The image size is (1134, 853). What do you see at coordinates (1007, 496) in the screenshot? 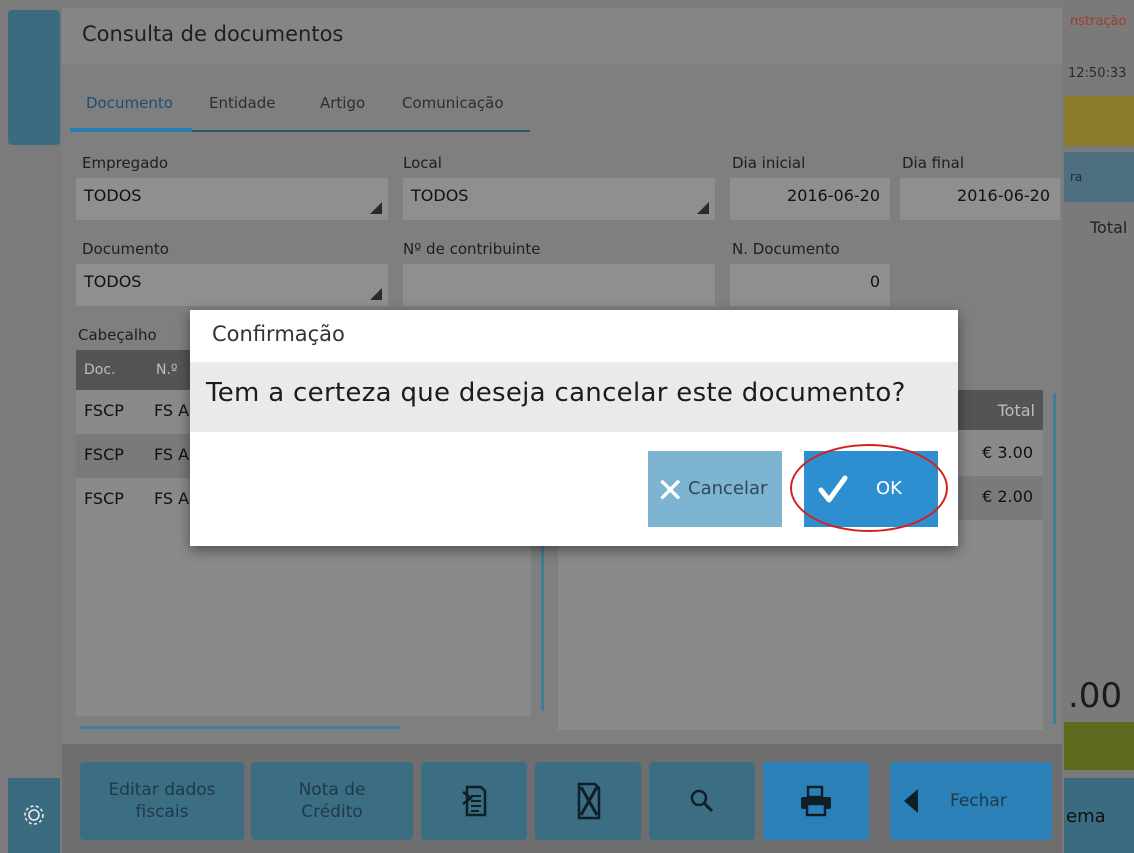
I see `row-total: € 2.00` at bounding box center [1007, 496].